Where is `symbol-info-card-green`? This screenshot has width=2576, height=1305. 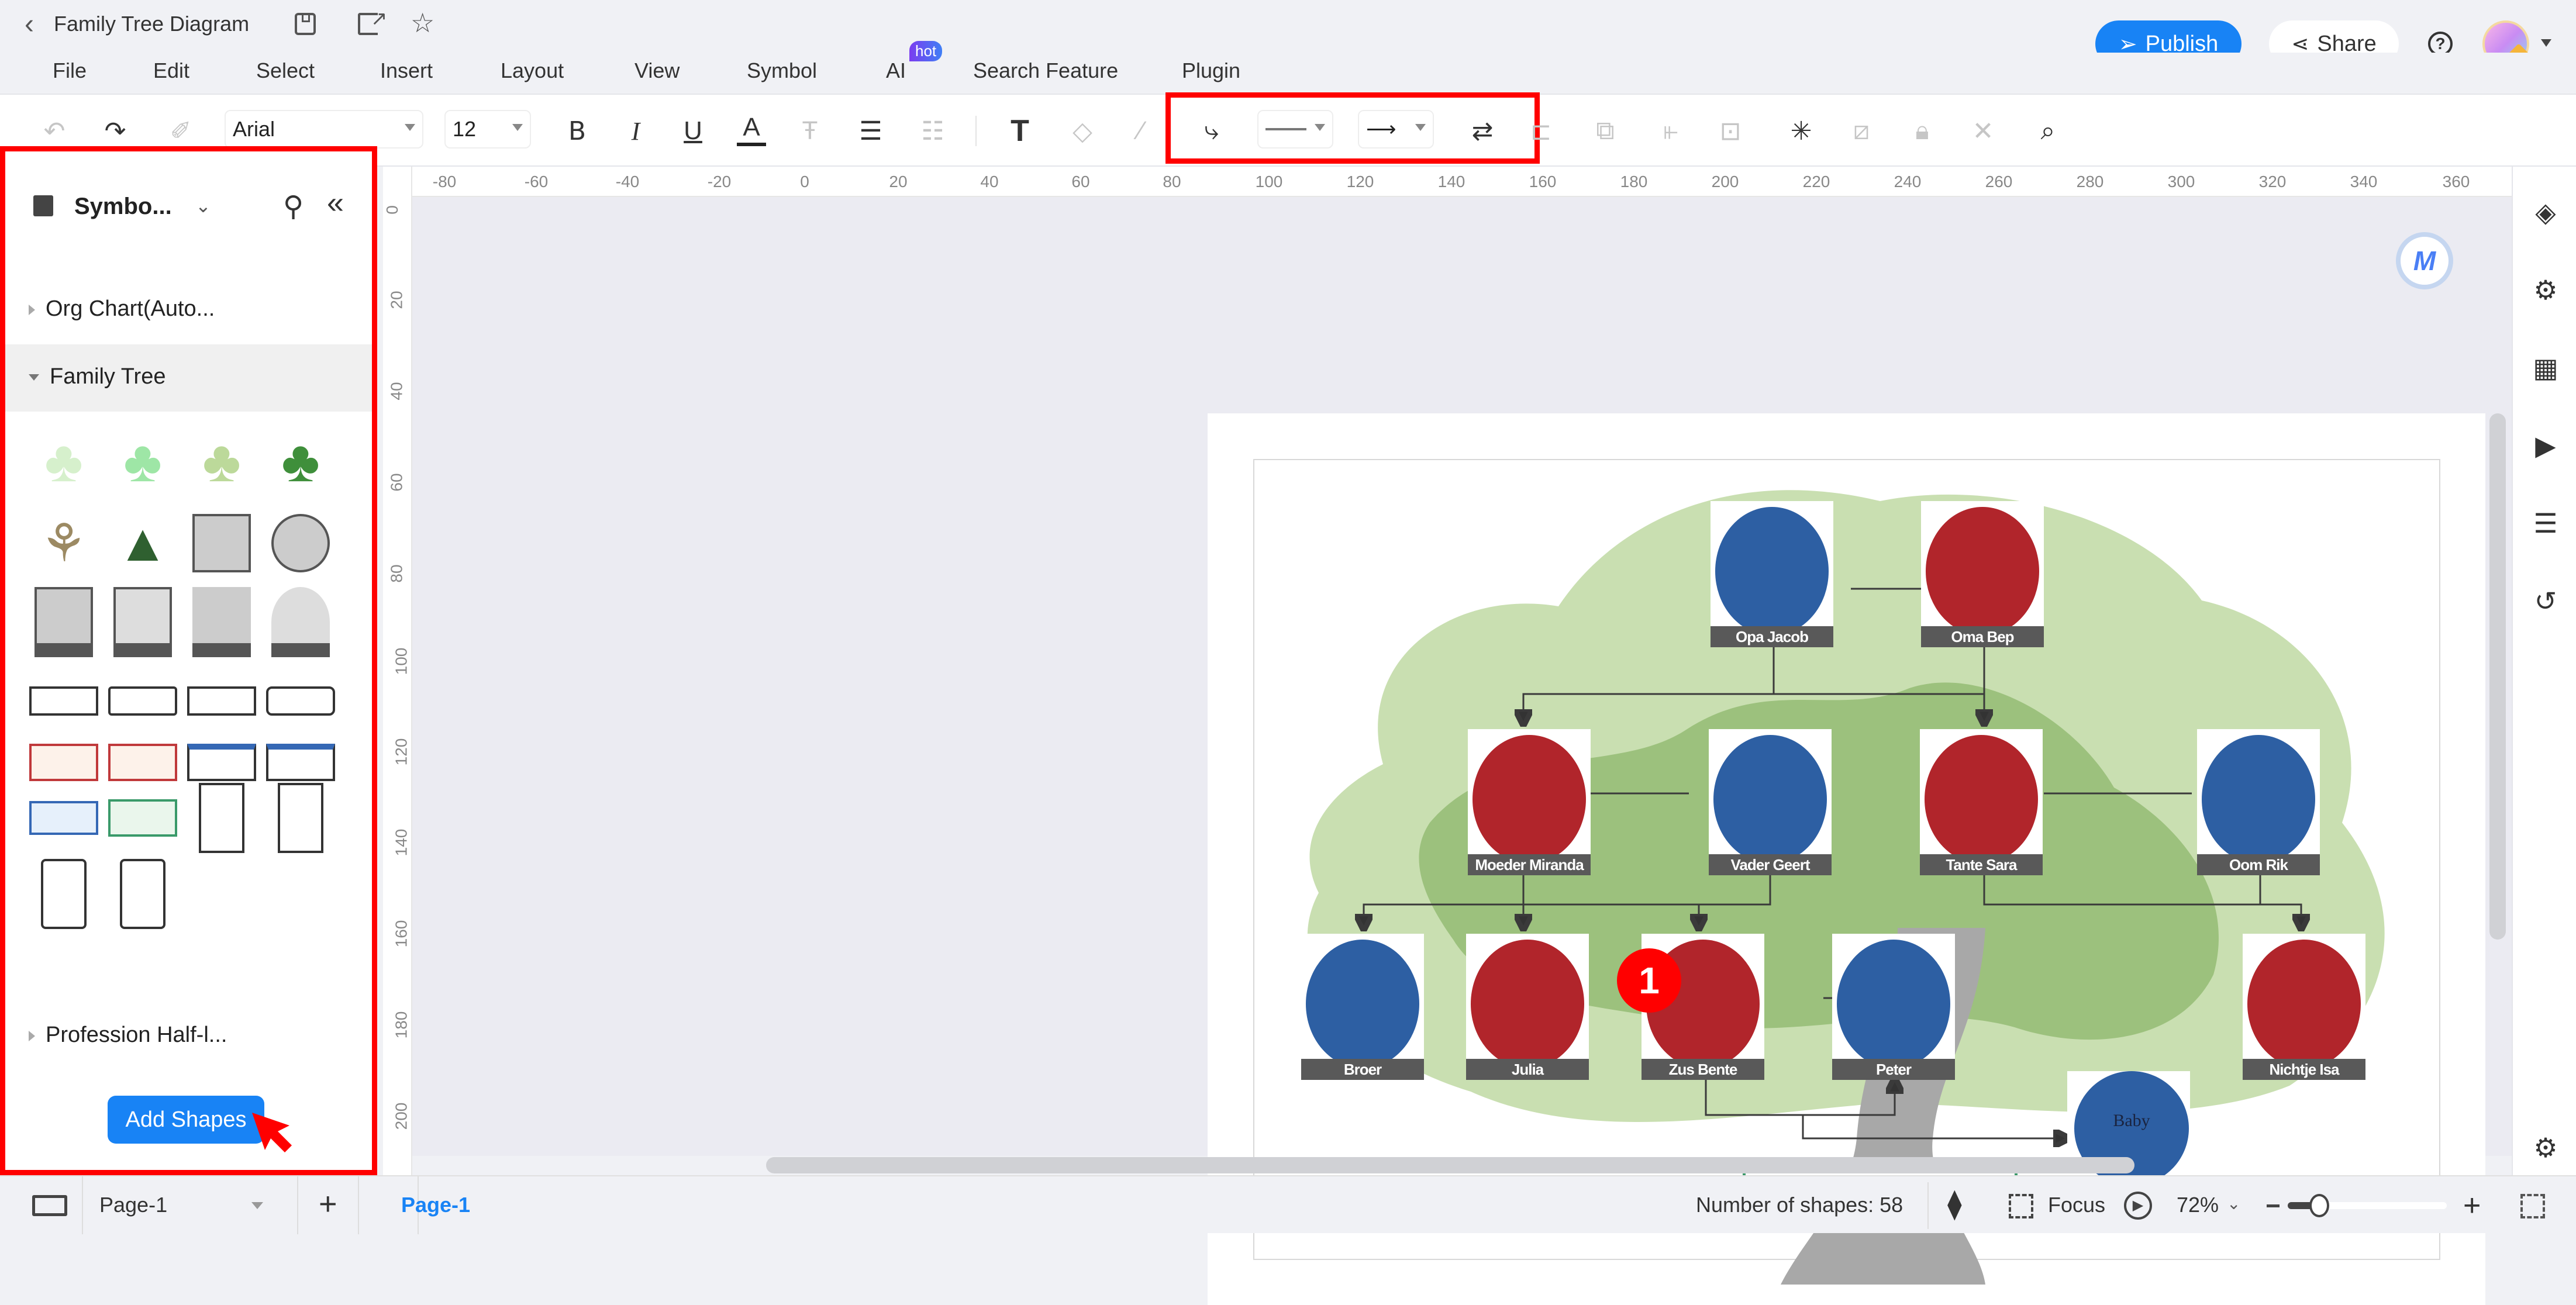 symbol-info-card-green is located at coordinates (143, 818).